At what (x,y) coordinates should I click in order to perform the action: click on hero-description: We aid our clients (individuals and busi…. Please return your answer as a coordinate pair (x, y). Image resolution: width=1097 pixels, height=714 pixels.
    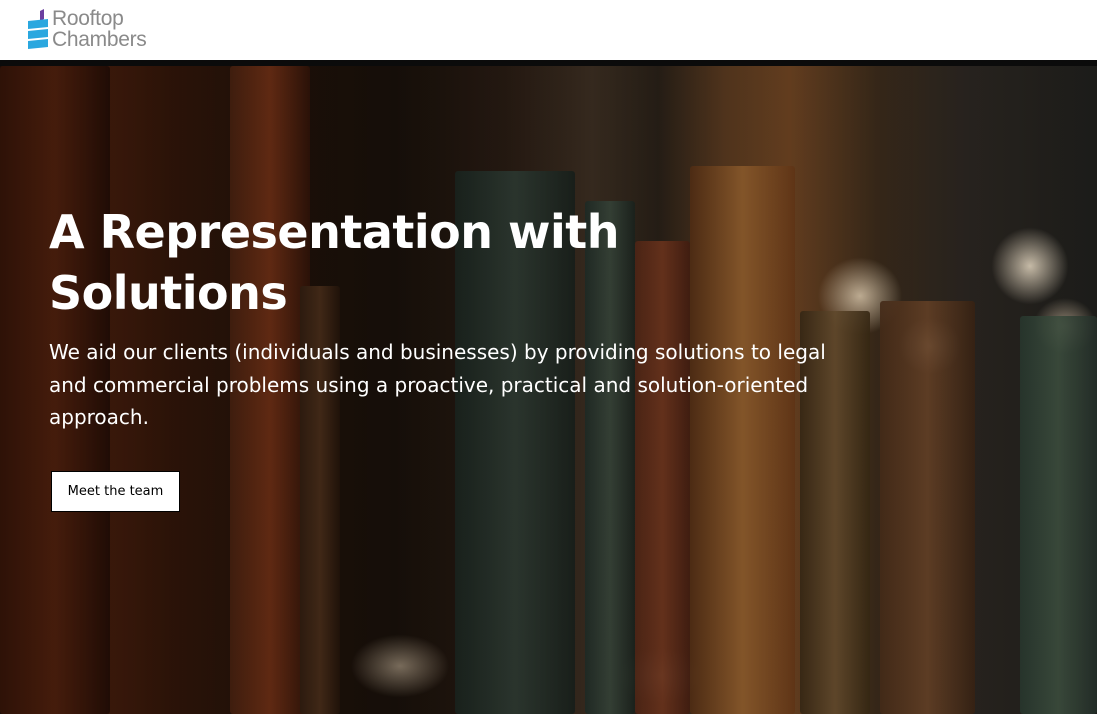
    Looking at the image, I should click on (437, 384).